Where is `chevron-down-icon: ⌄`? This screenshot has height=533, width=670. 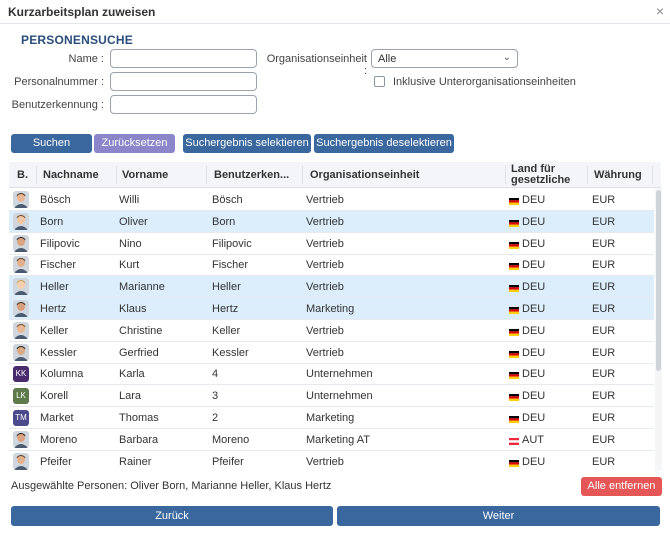
chevron-down-icon: ⌄ is located at coordinates (506, 57).